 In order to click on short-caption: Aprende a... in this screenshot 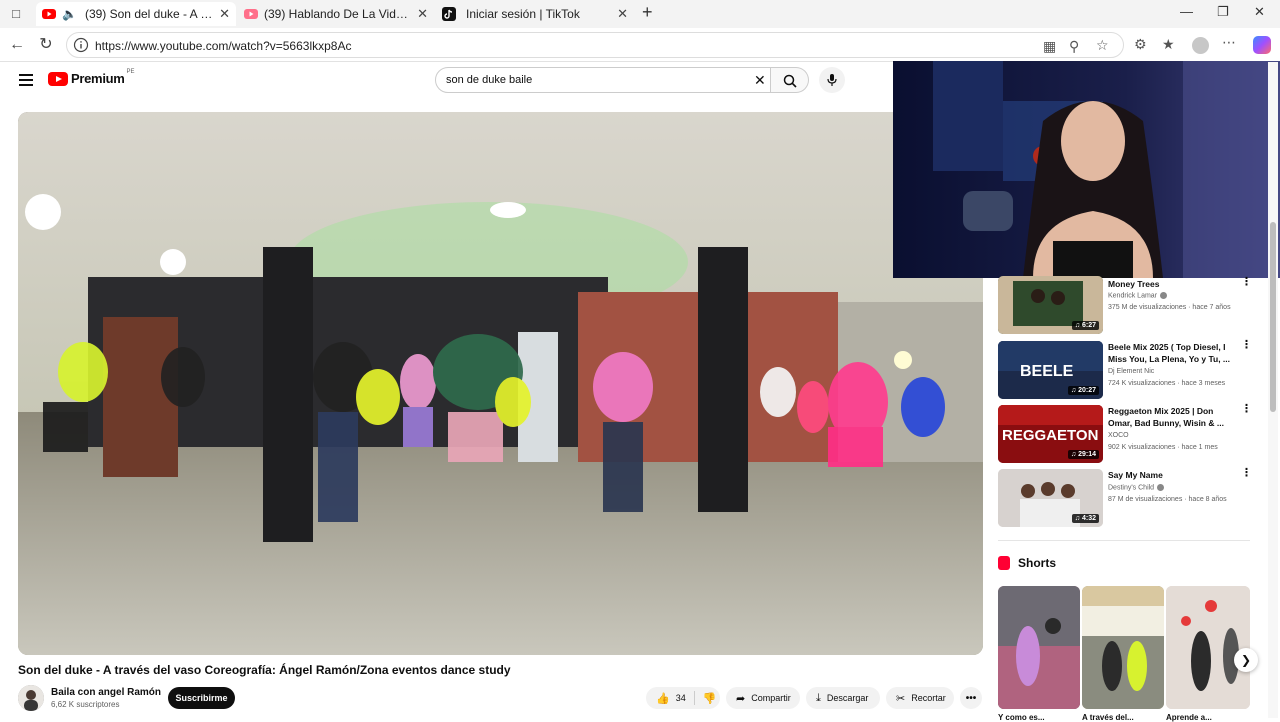, I will do `click(1189, 717)`.